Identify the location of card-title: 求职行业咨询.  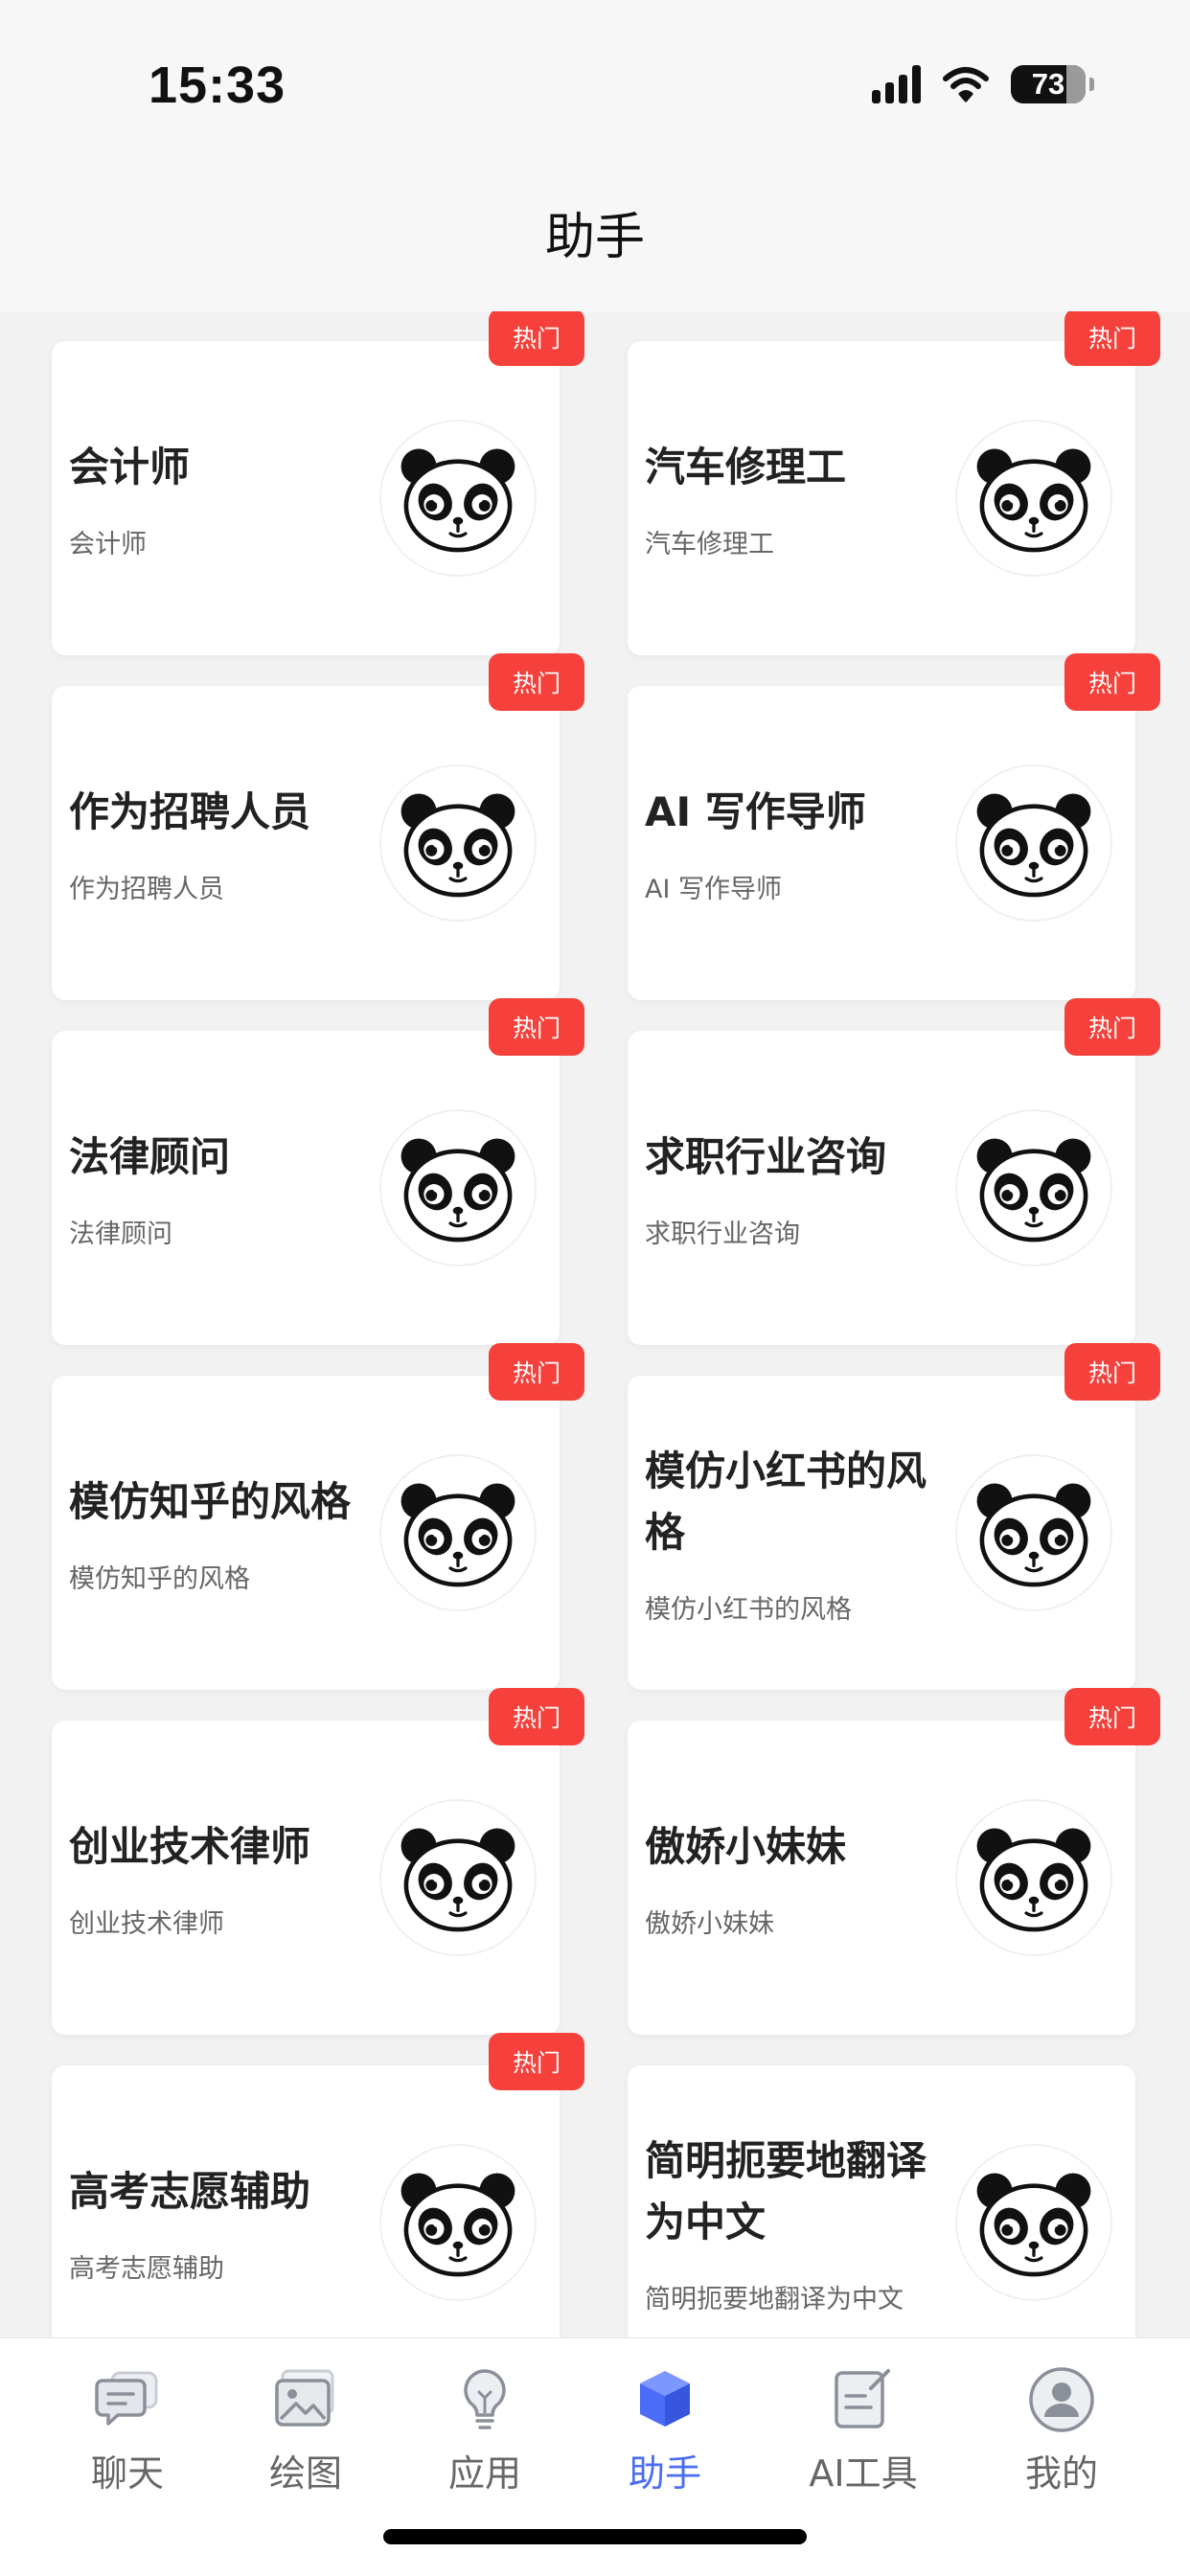
(766, 1156).